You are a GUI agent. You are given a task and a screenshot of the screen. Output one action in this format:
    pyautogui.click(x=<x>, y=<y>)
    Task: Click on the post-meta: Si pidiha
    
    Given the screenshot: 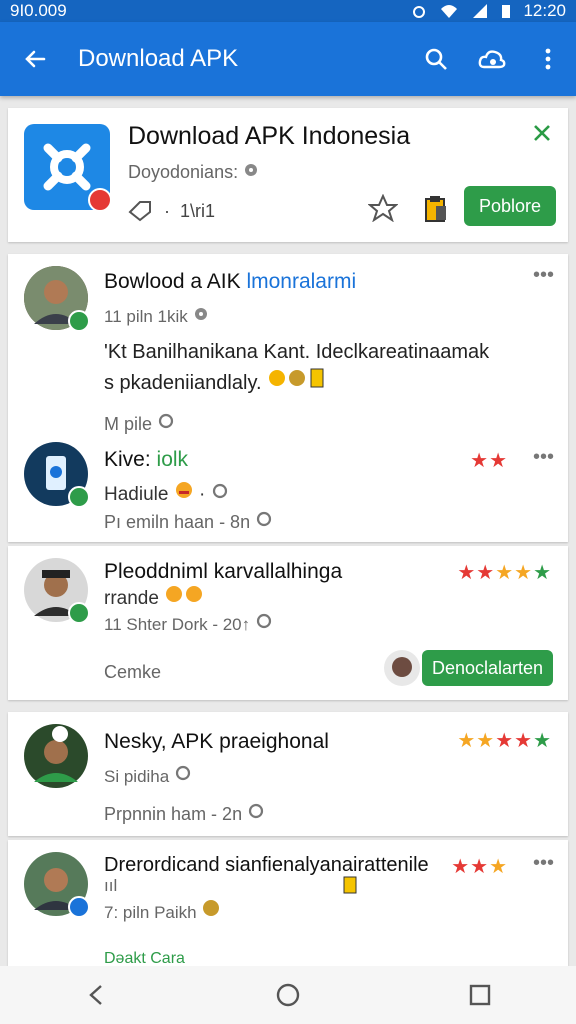 What is the action you would take?
    pyautogui.click(x=148, y=775)
    